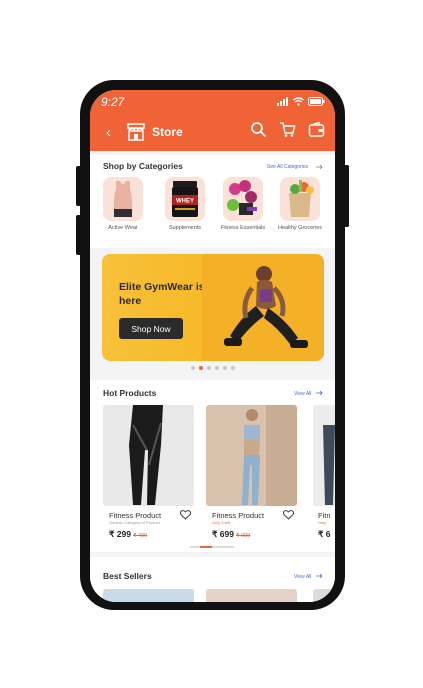 The image size is (423, 688). I want to click on stock-status: Only 3 left, so click(221, 522).